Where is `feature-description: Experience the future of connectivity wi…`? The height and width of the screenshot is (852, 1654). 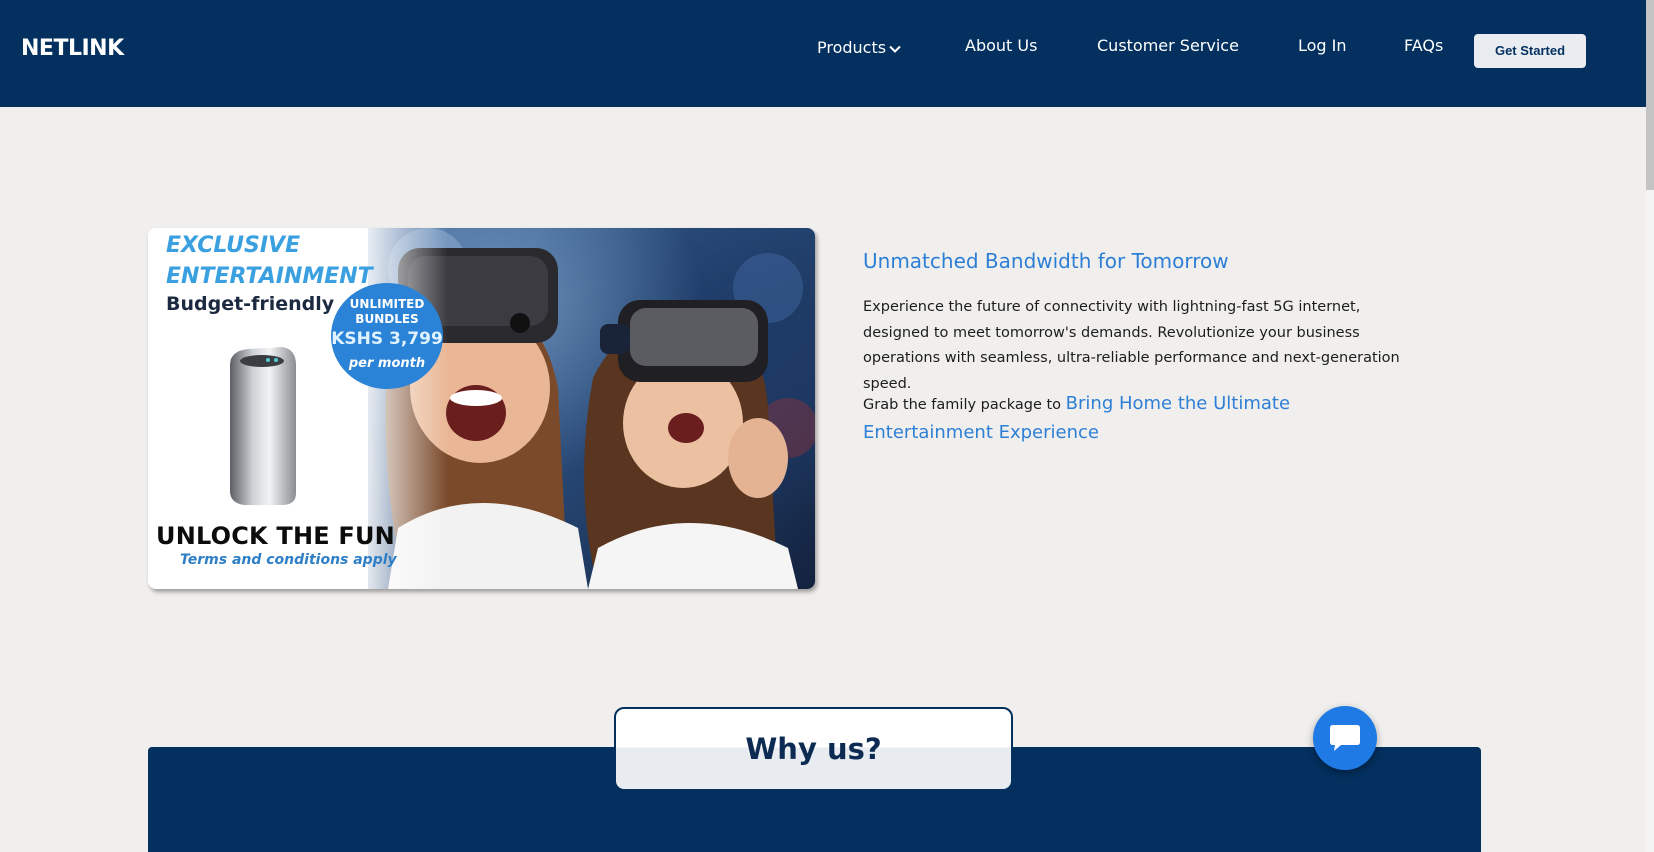 feature-description: Experience the future of connectivity wi… is located at coordinates (1131, 345).